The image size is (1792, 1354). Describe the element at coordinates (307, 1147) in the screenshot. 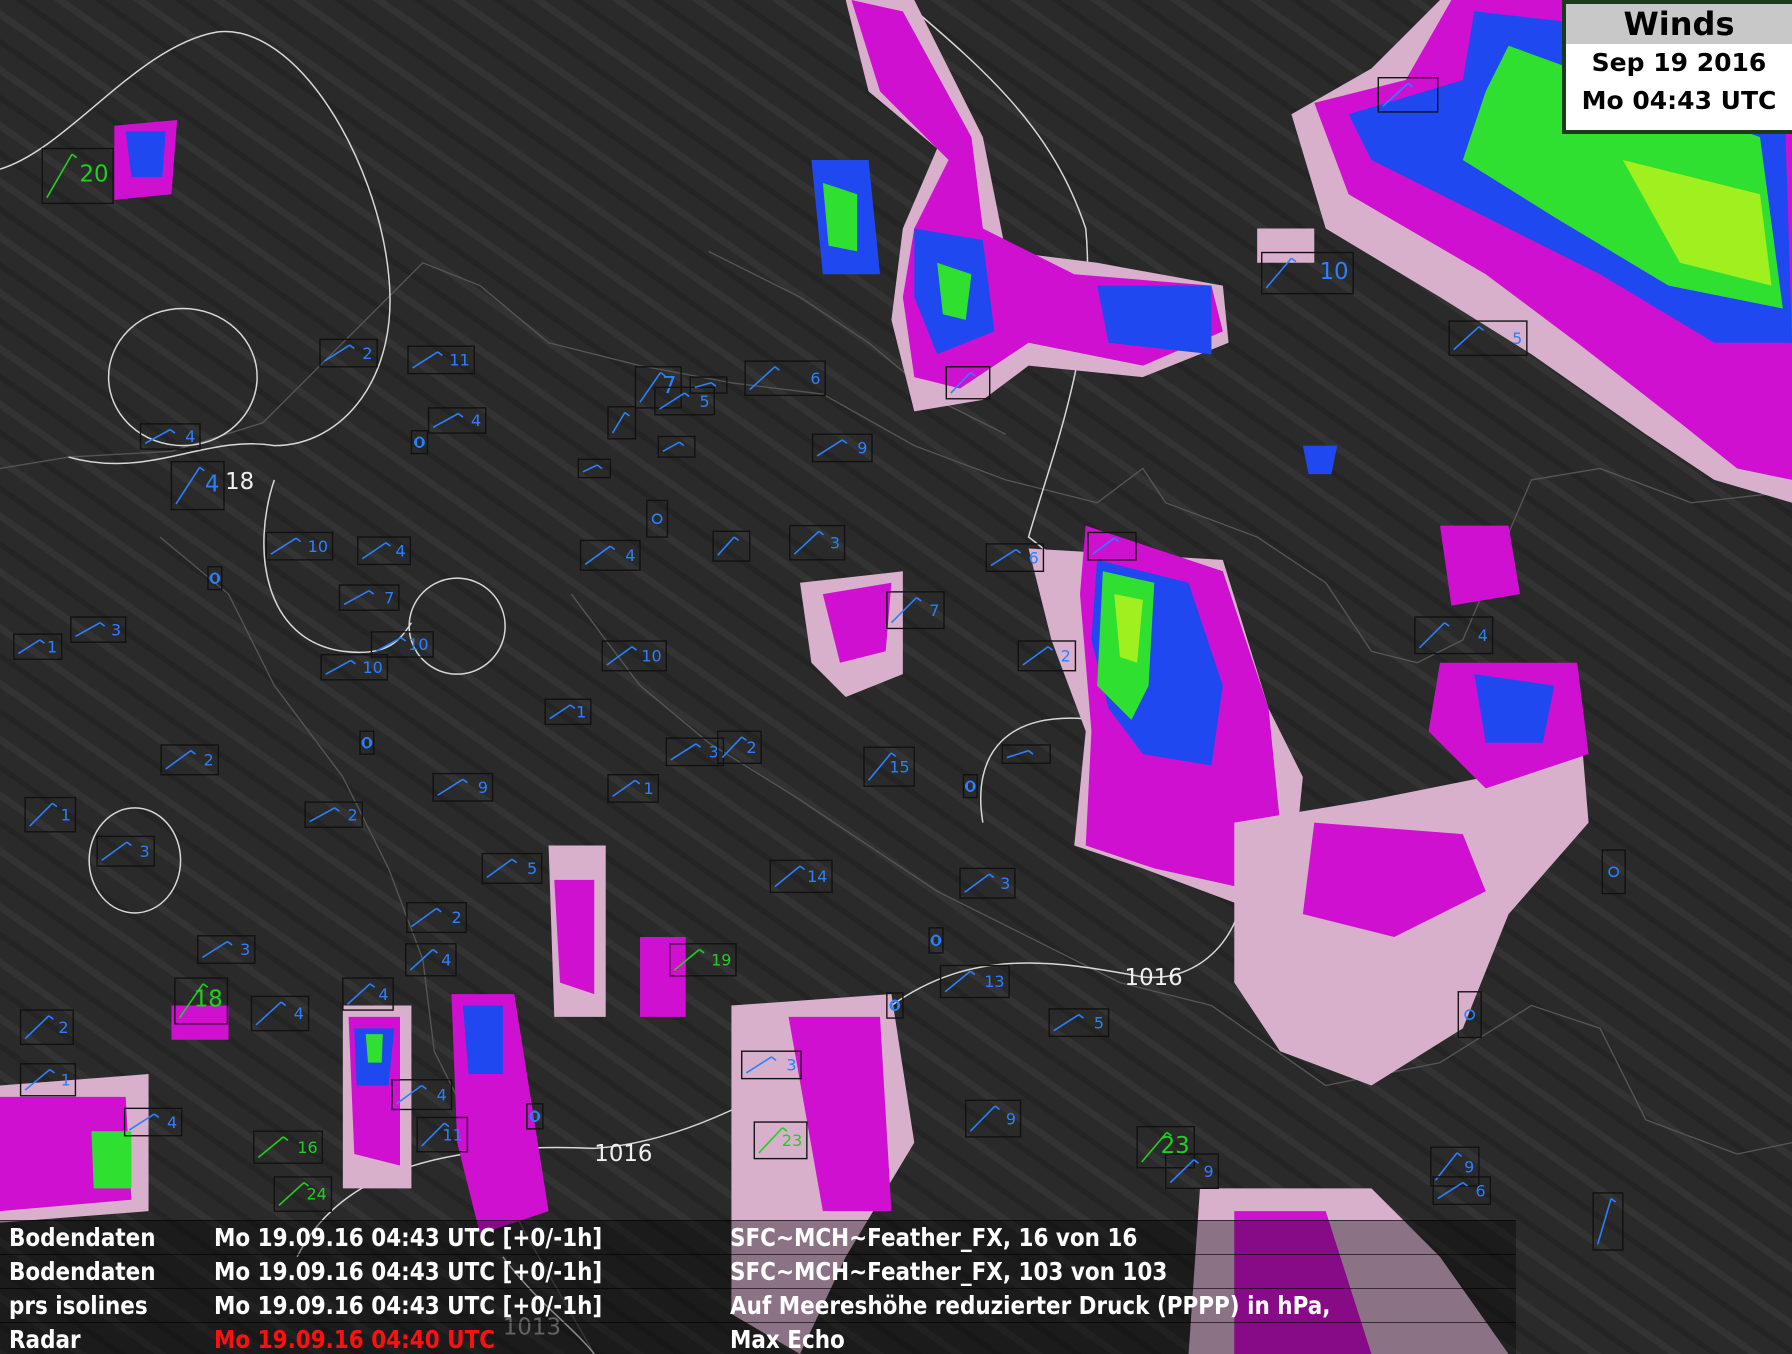

I see `wind-speed-label: 16` at that location.